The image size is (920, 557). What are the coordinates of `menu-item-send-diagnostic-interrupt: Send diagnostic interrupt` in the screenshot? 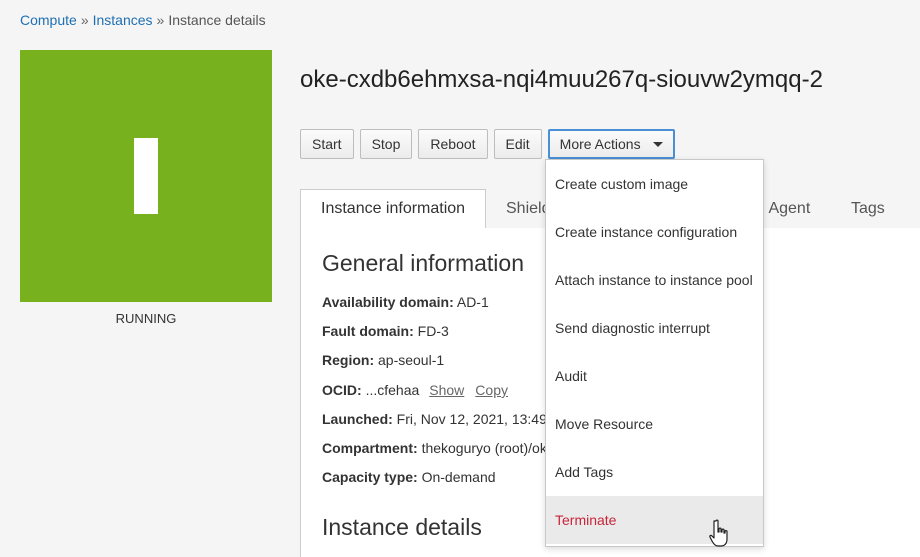 It's located at (654, 328).